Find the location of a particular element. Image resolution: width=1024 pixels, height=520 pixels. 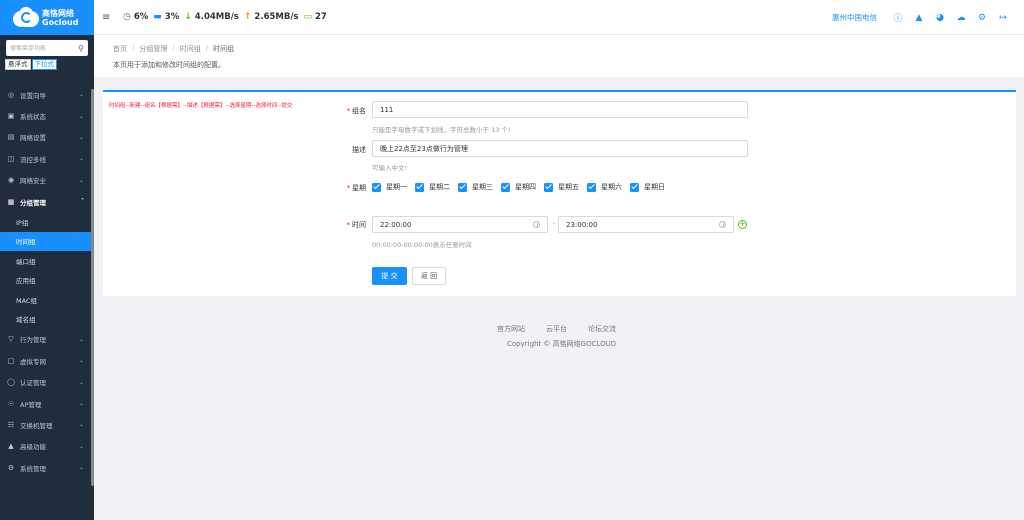

sidebar-item-system-management: ⚙ 系统管理 ⌄ is located at coordinates (47, 467).